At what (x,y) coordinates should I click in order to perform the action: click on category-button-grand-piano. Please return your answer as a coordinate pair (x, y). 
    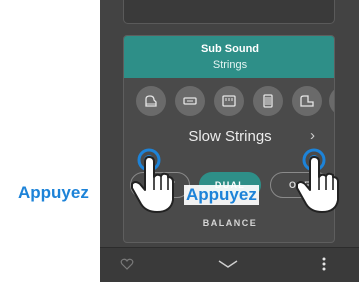
    Looking at the image, I should click on (151, 101).